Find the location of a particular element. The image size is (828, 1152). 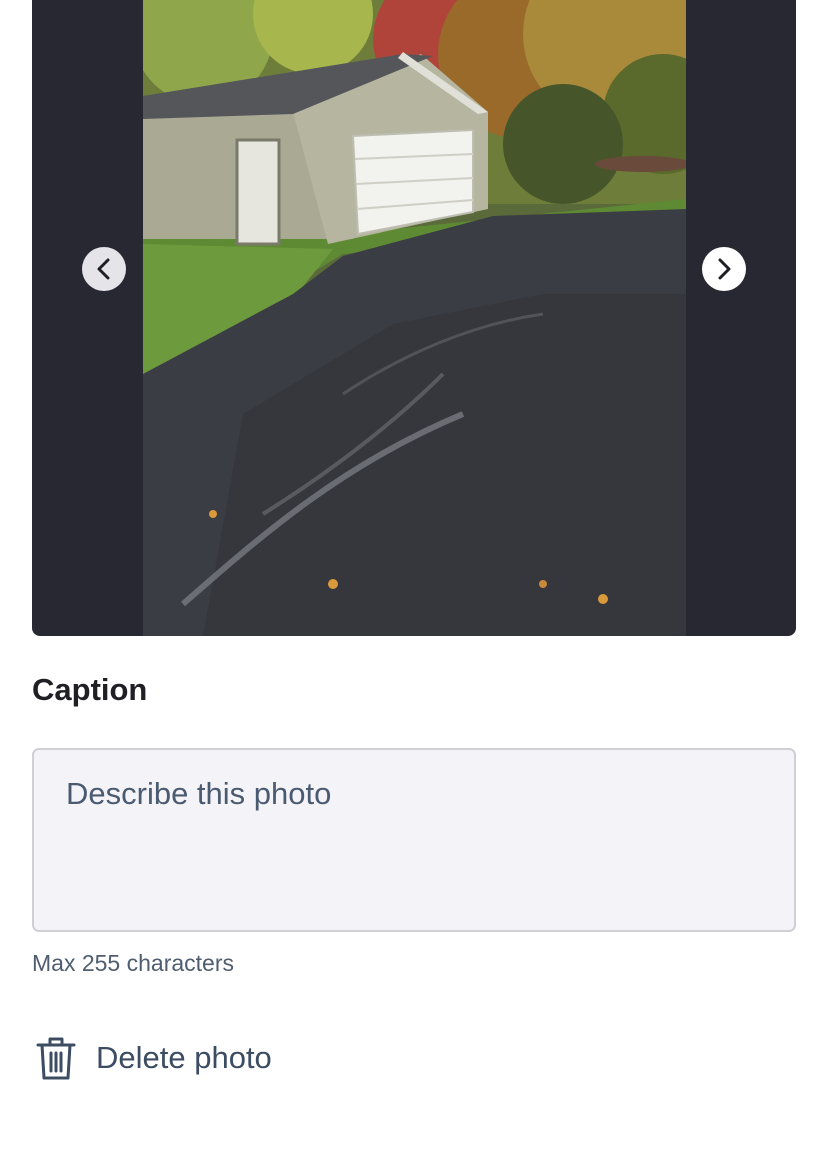

chevron-left-icon is located at coordinates (103, 269).